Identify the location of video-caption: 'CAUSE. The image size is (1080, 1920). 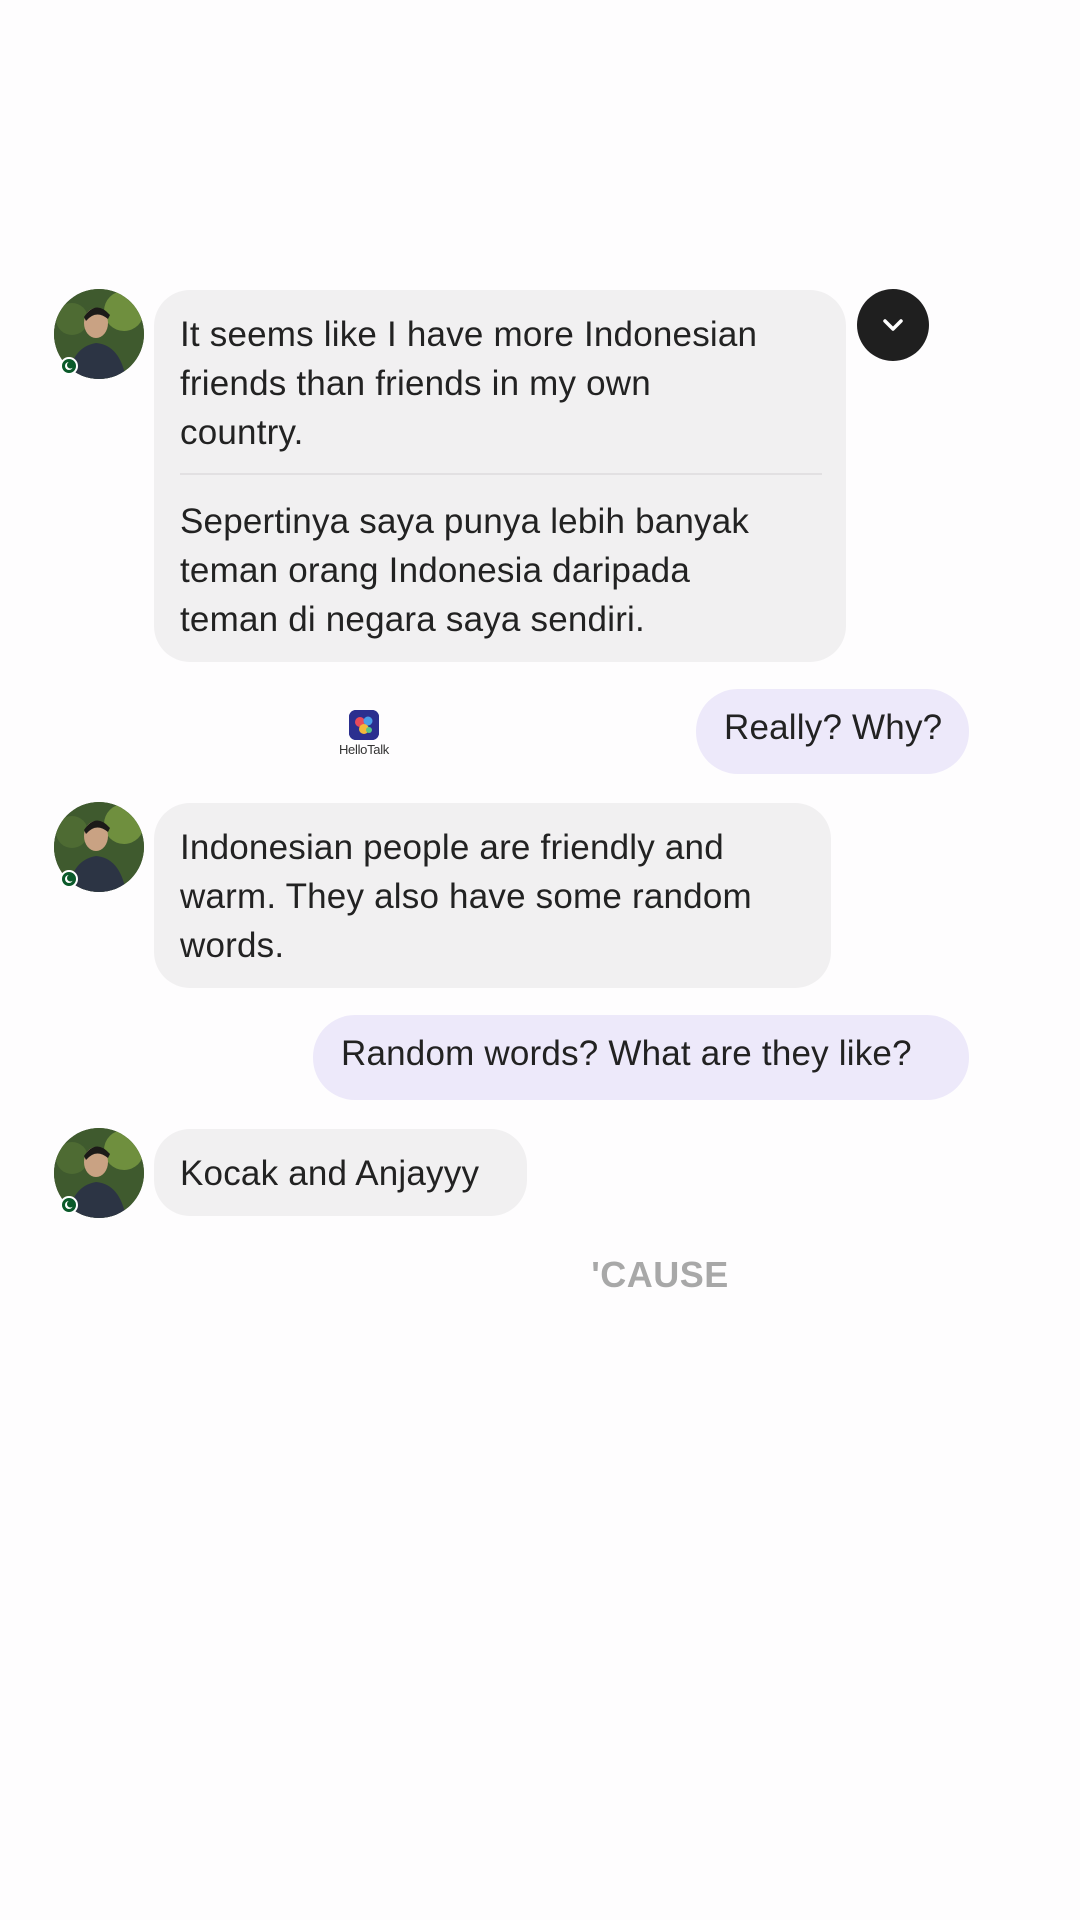
(660, 1274).